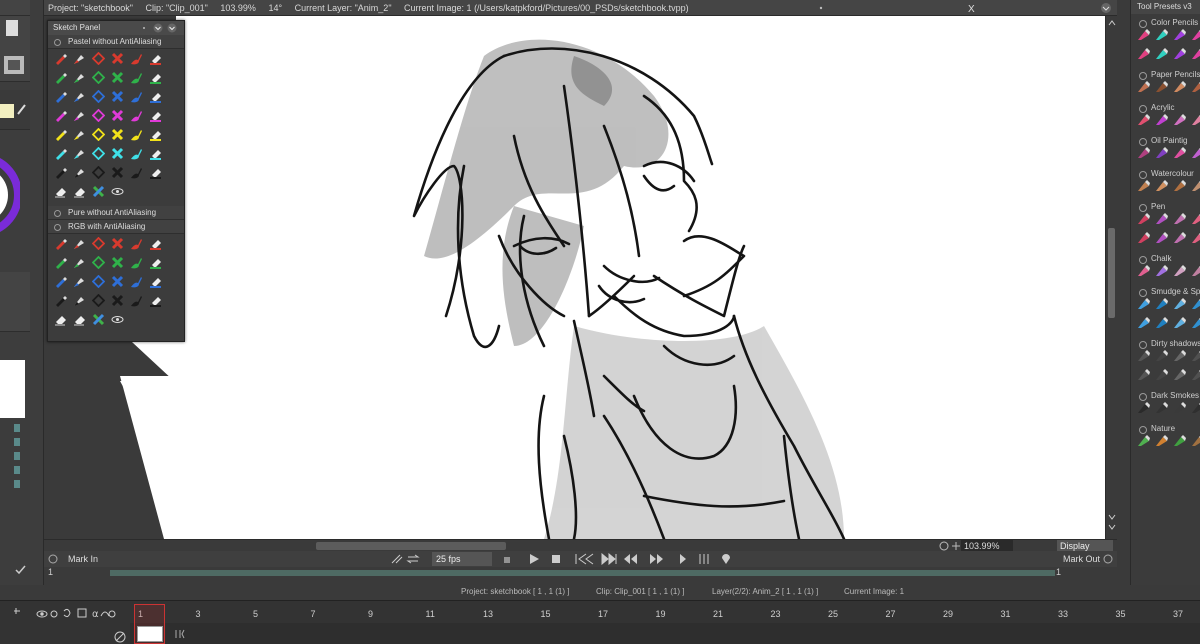 The width and height of the screenshot is (1200, 644). I want to click on frame-number: 5, so click(255, 614).